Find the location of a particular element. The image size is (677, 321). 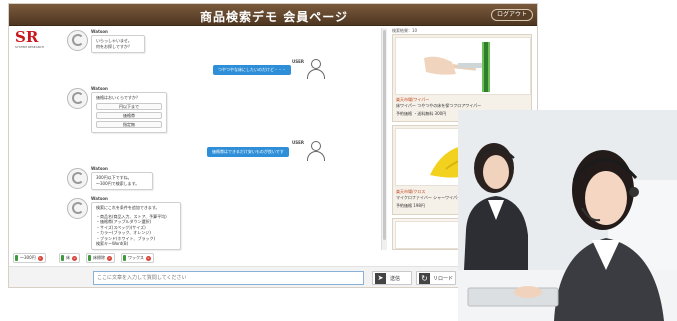

user-message: 価格帯はできるだけ安いものが良いです is located at coordinates (248, 152).